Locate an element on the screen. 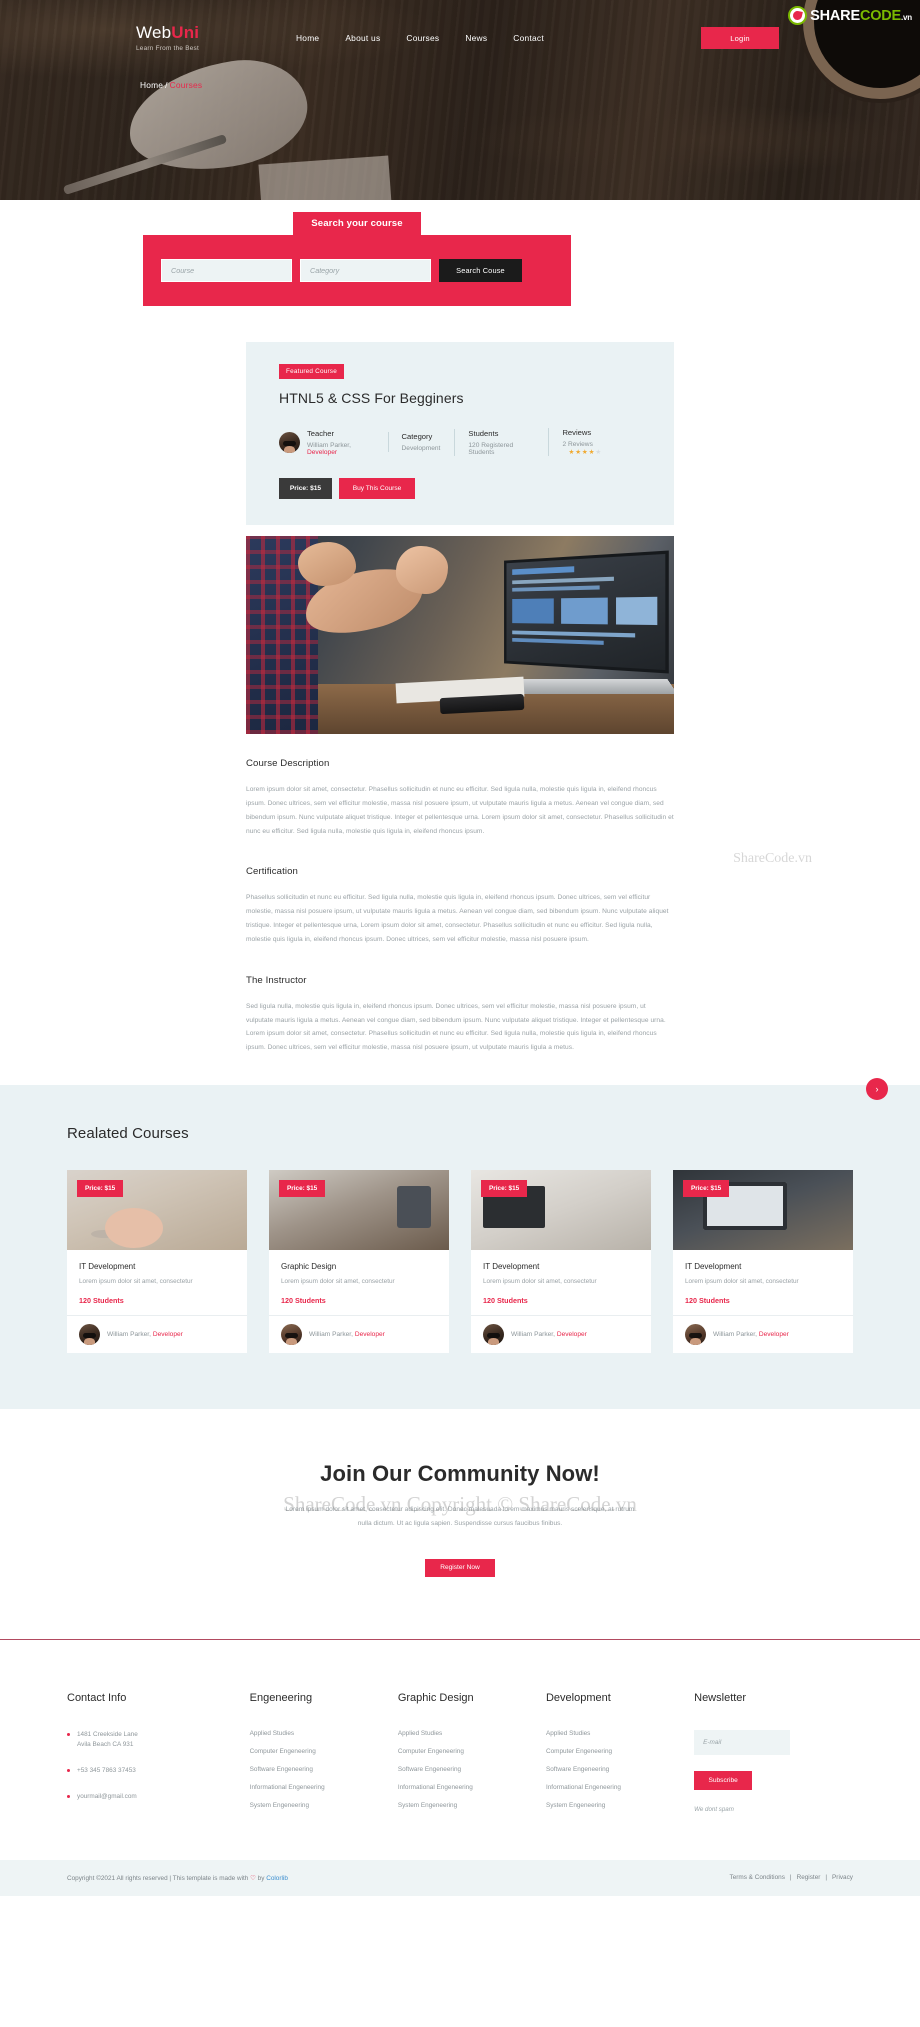 This screenshot has width=920, height=2027. breadcrumb: Home / Courses is located at coordinates (530, 85).